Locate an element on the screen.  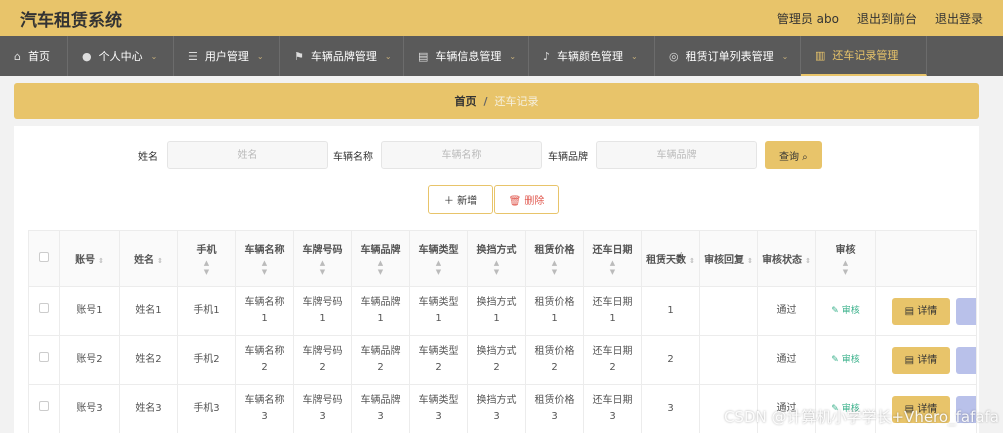
nav-item-7: ▥ 还车记录管理 is located at coordinates (864, 56).